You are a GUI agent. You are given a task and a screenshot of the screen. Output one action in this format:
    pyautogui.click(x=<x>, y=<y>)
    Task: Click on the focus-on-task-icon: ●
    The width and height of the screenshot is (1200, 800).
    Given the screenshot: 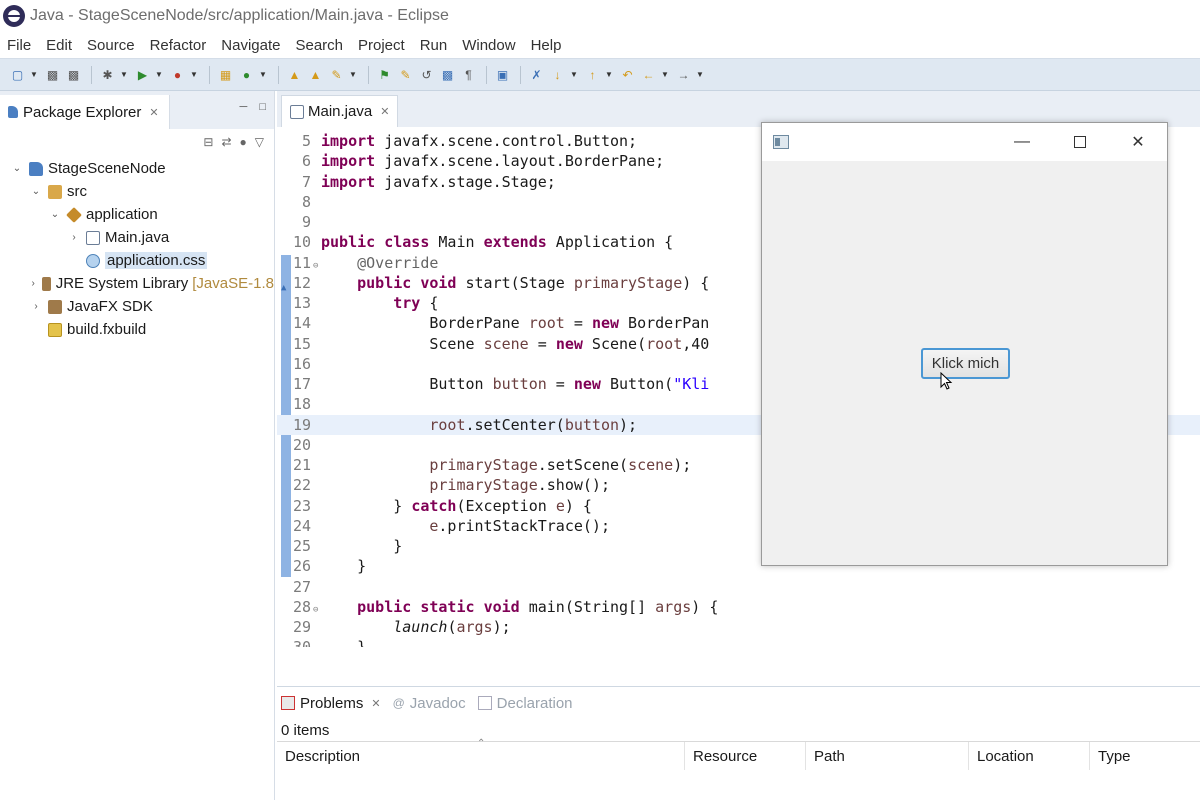 What is the action you would take?
    pyautogui.click(x=243, y=142)
    